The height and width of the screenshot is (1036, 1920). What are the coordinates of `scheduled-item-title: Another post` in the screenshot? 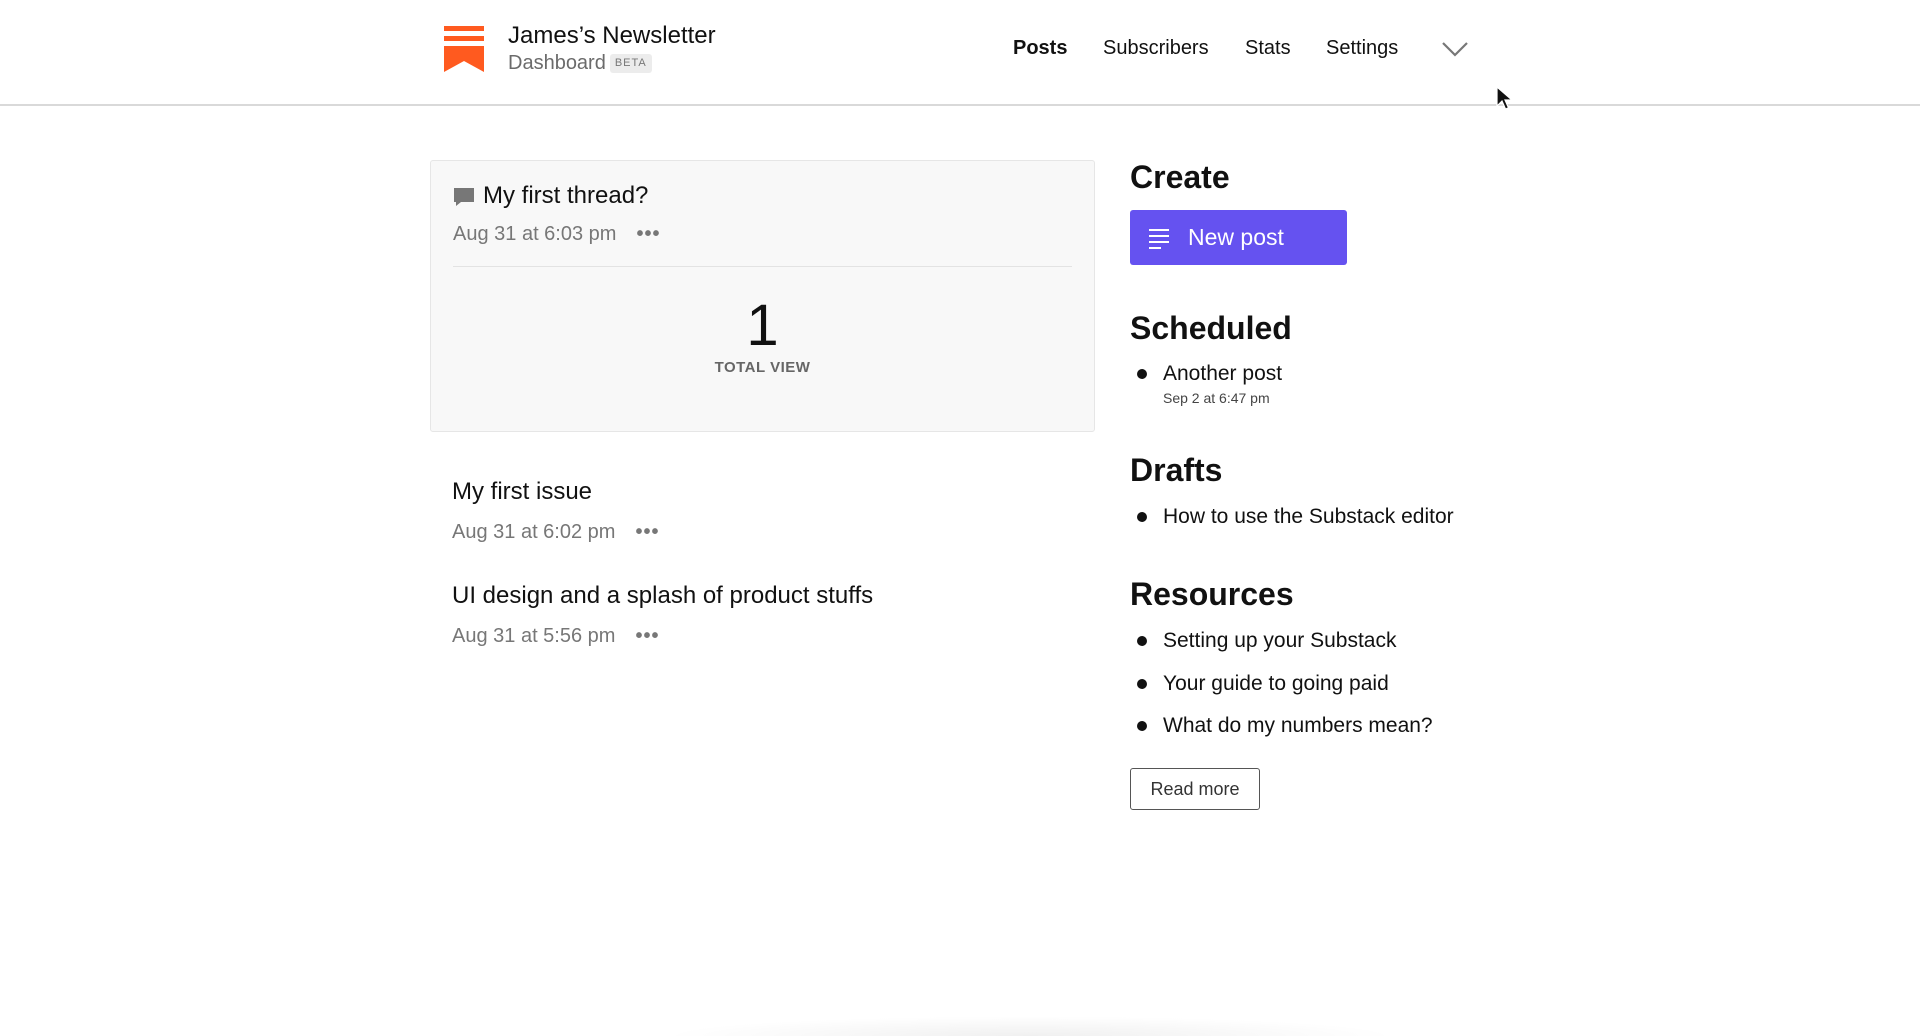 It's located at (1222, 373).